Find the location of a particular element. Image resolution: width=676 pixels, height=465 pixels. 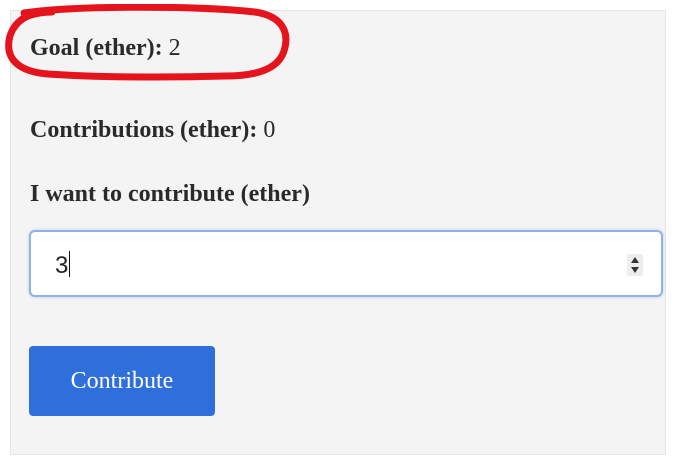

contribute-amount-label: I want to contribute (ether) is located at coordinates (170, 194).